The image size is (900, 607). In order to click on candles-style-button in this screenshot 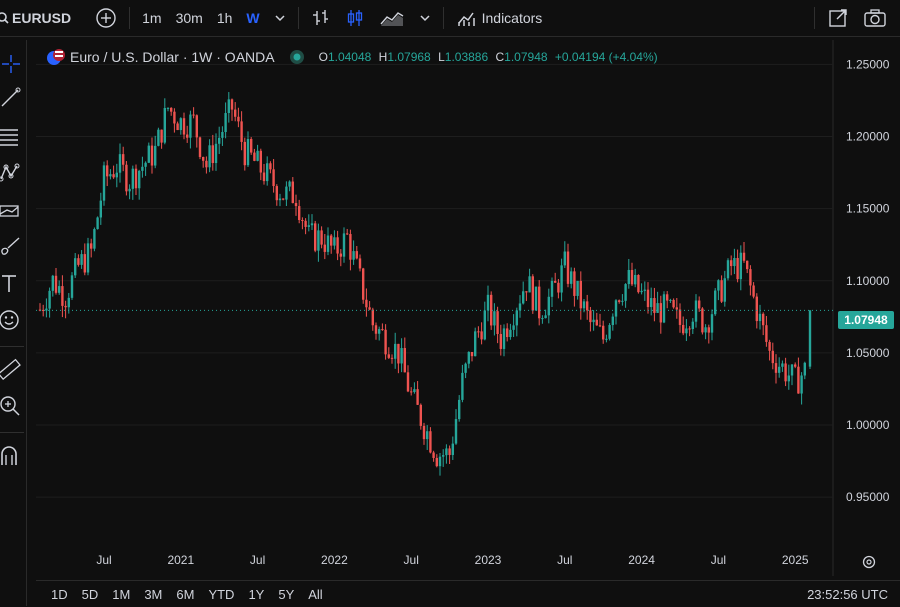, I will do `click(355, 18)`.